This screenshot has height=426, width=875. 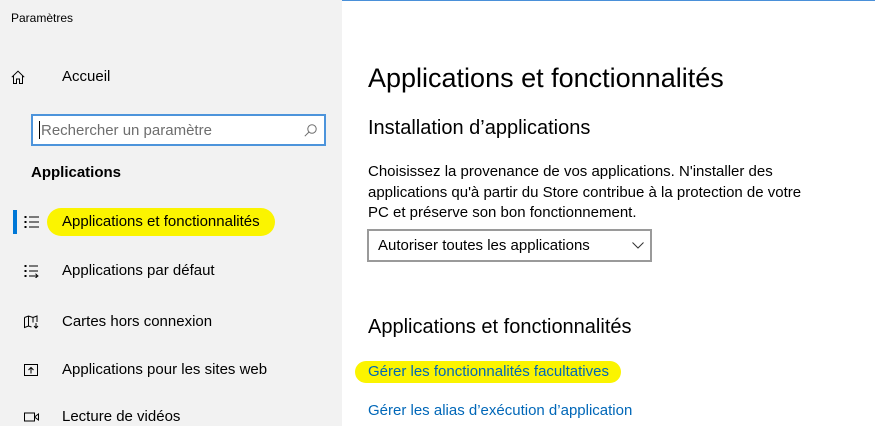 What do you see at coordinates (39, 130) in the screenshot?
I see `text-cursor` at bounding box center [39, 130].